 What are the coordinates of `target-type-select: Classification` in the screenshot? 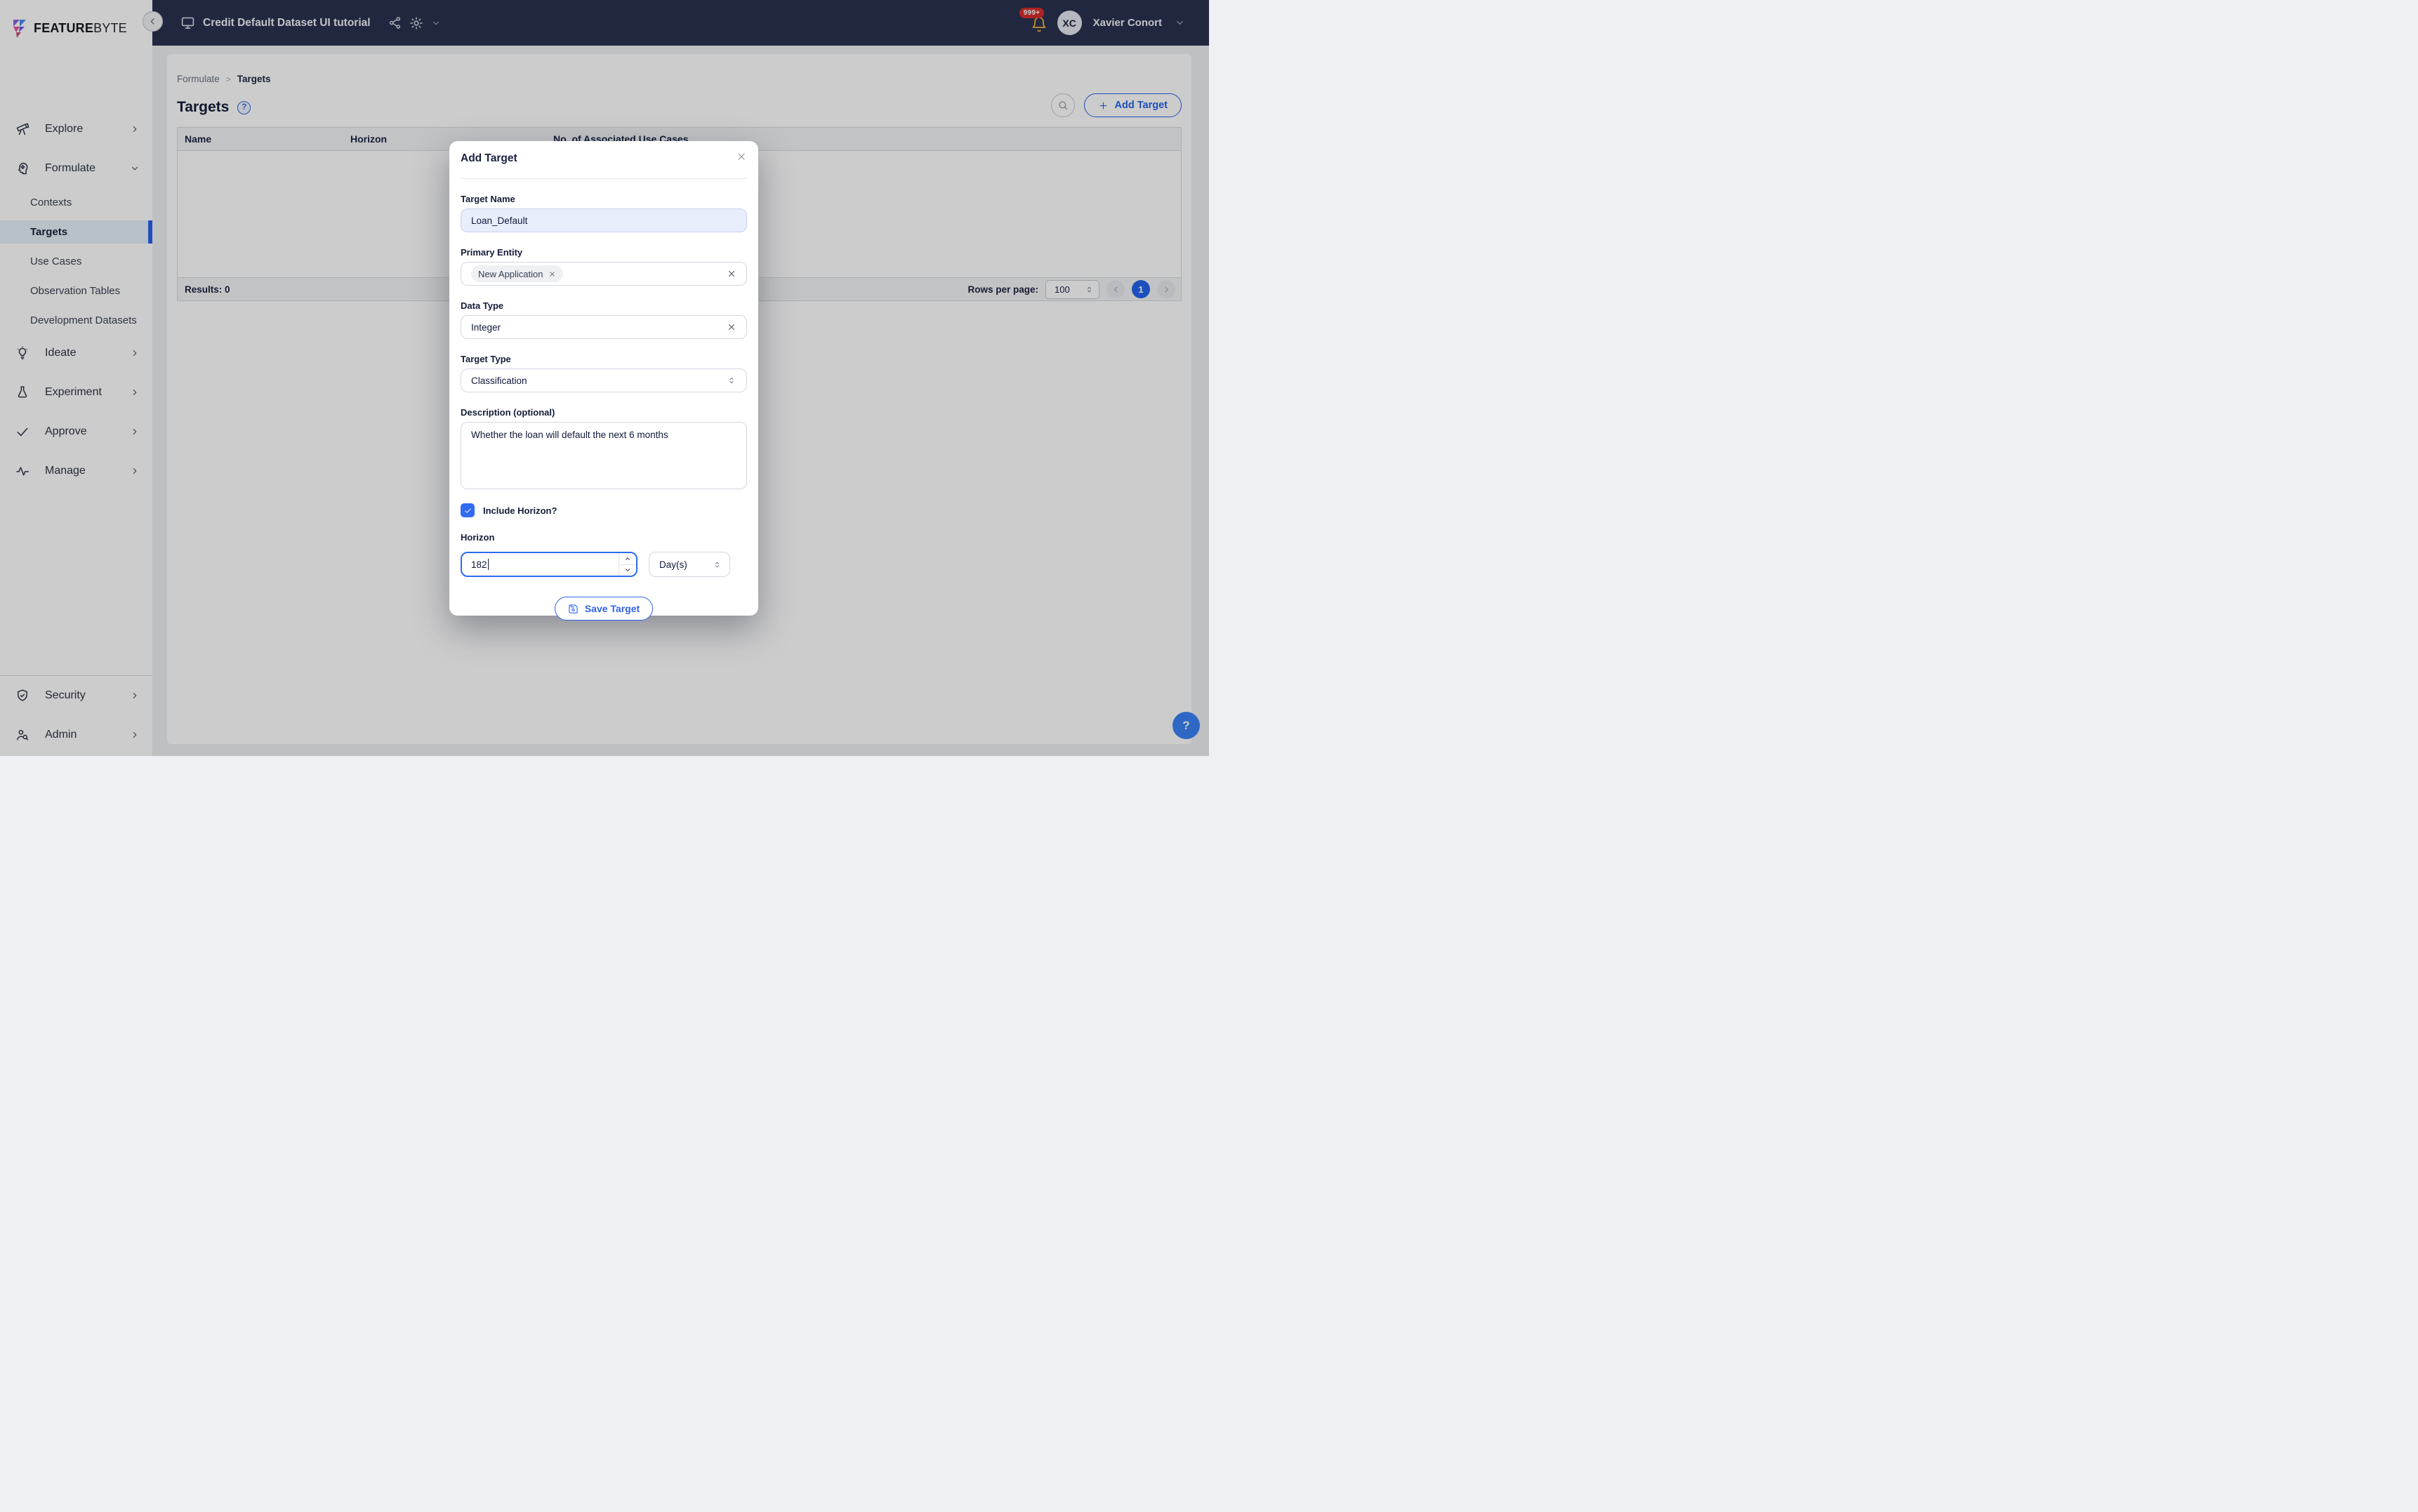 It's located at (604, 380).